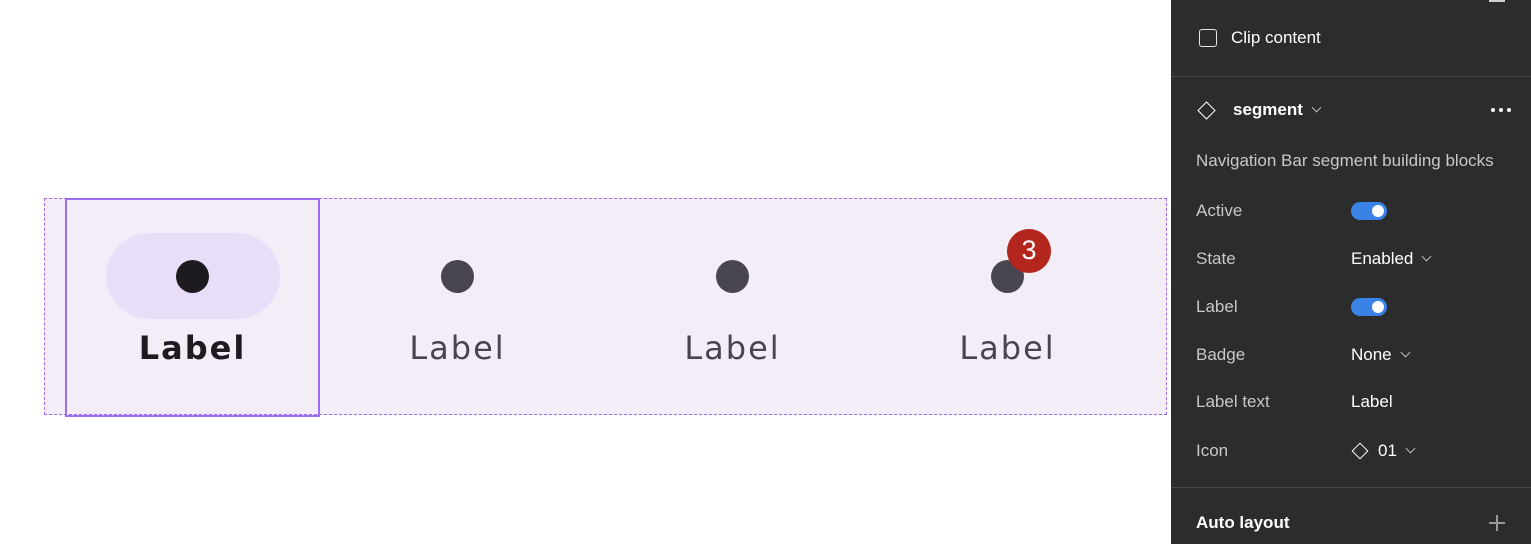  Describe the element at coordinates (1243, 522) in the screenshot. I see `auto-layout-title: Auto layout` at that location.